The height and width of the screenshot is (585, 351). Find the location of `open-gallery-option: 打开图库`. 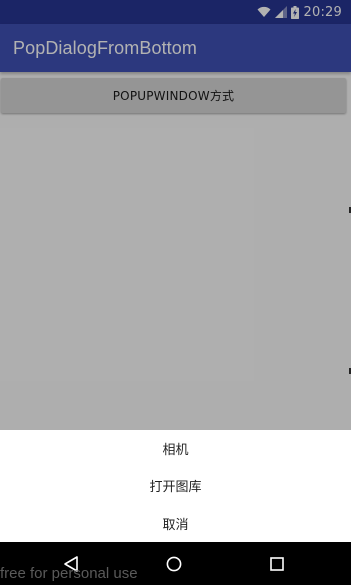

open-gallery-option: 打开图库 is located at coordinates (175, 485).